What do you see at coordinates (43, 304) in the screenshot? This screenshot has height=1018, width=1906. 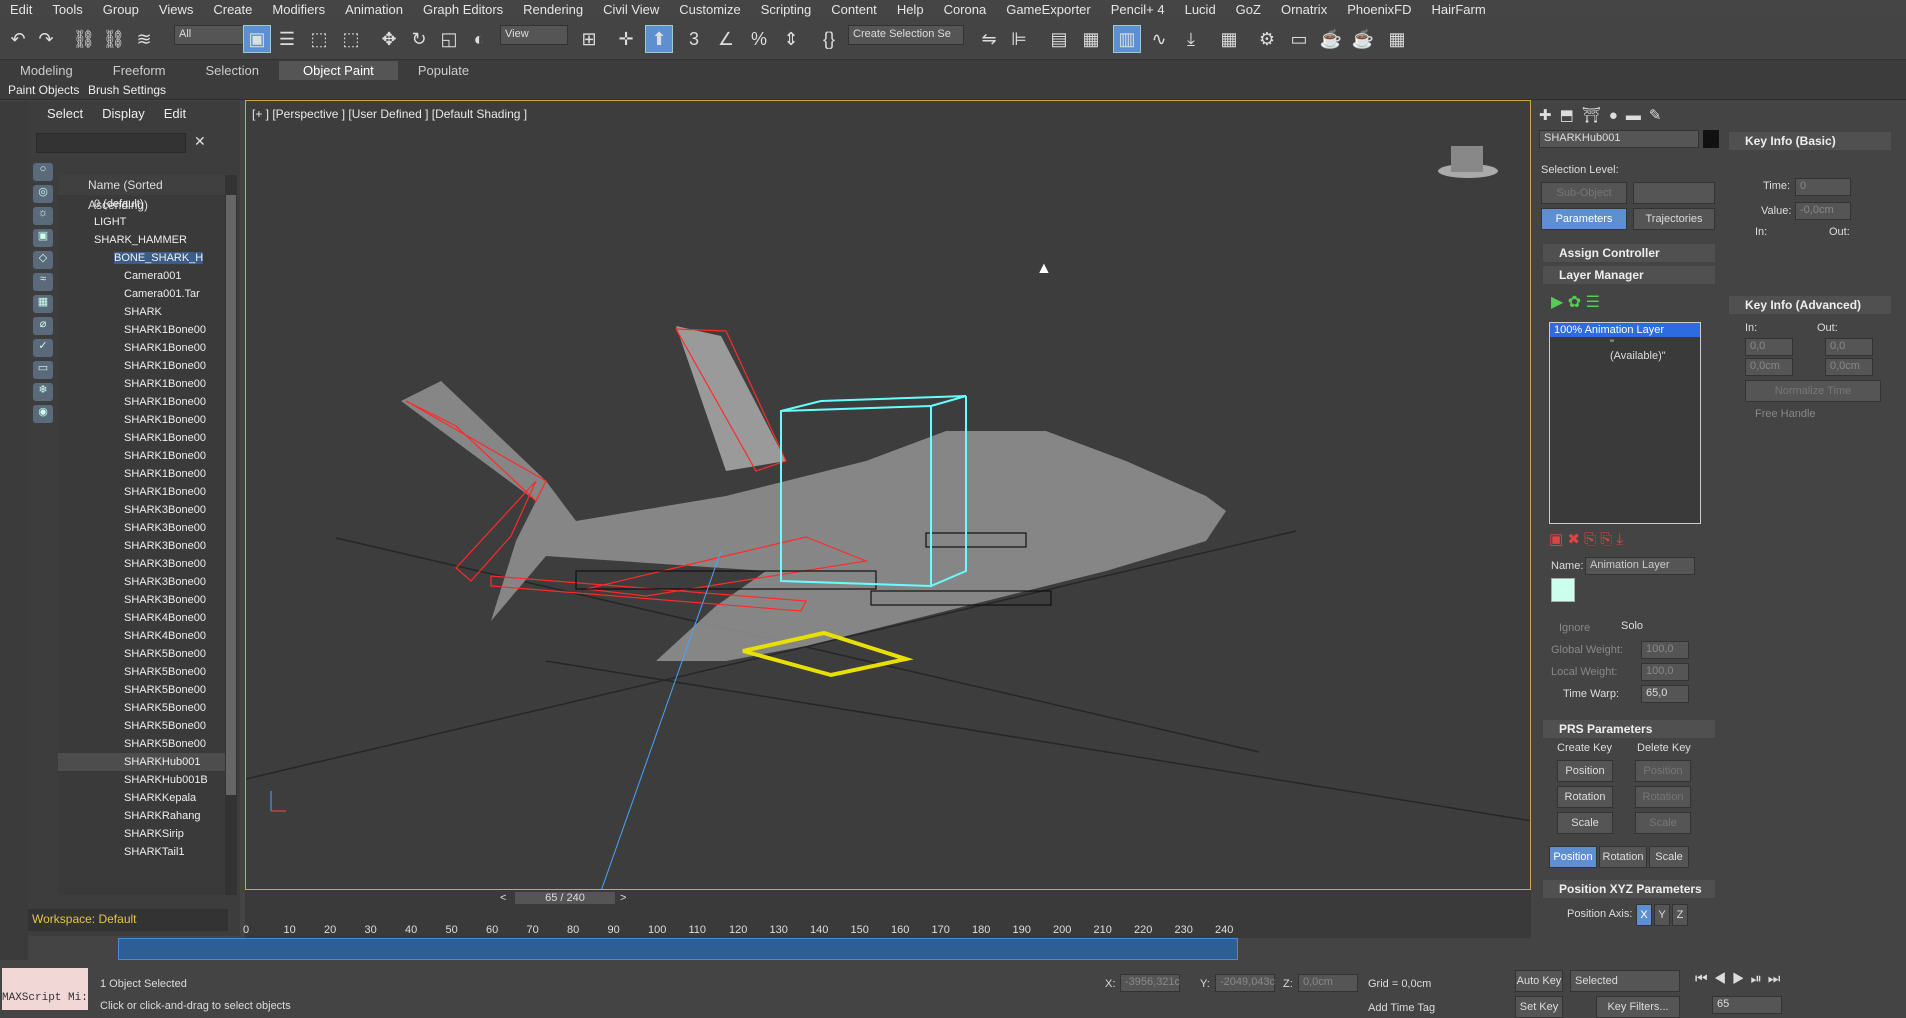 I see `filter-groups-icon: ▦` at bounding box center [43, 304].